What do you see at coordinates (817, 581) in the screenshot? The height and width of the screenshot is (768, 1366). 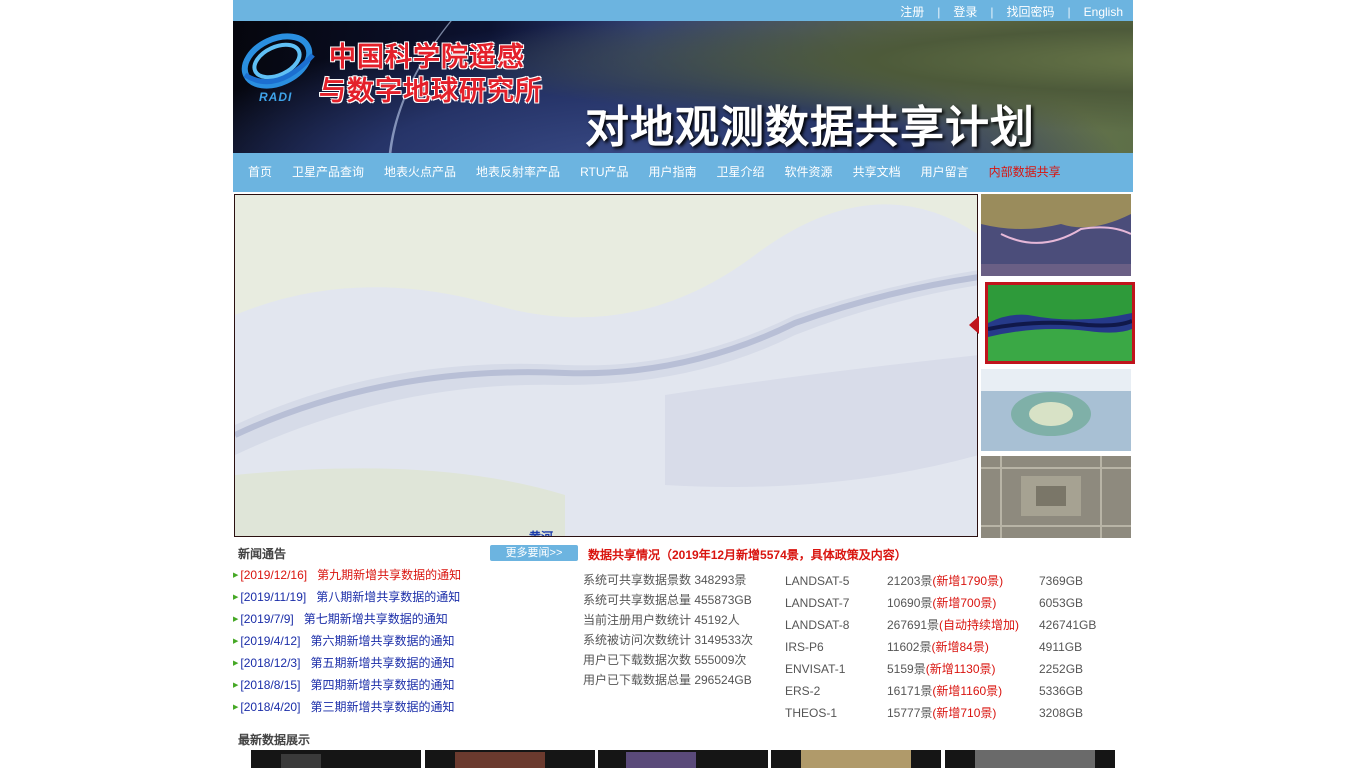 I see `satellite-name: LANDSAT-5` at bounding box center [817, 581].